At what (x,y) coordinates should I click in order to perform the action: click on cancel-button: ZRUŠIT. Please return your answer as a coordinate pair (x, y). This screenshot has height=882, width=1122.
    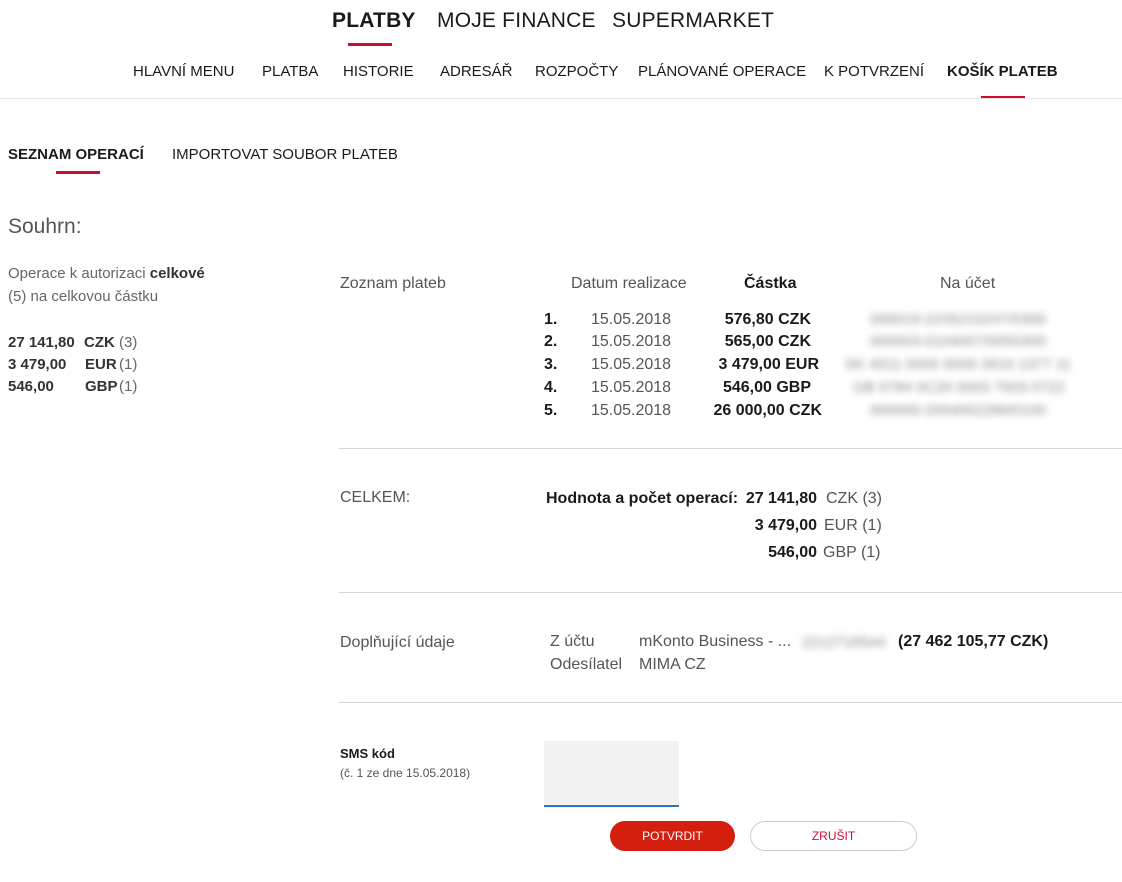
    Looking at the image, I should click on (833, 836).